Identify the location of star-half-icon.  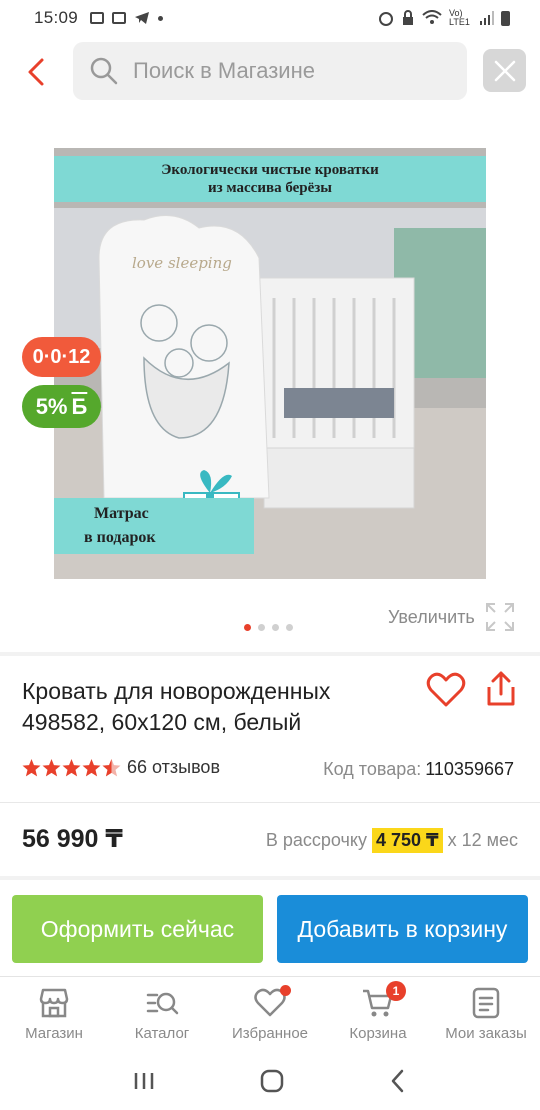
(111, 767).